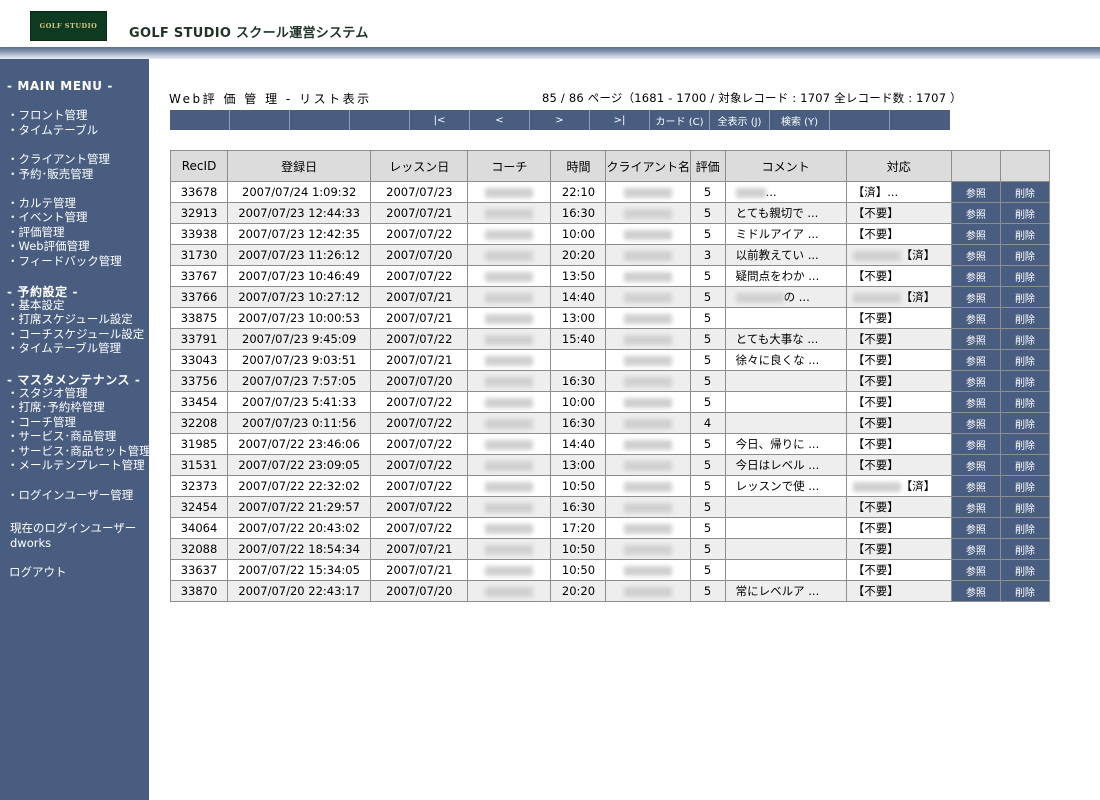 This screenshot has height=800, width=1100. I want to click on logout-link: ログアウト, so click(38, 572).